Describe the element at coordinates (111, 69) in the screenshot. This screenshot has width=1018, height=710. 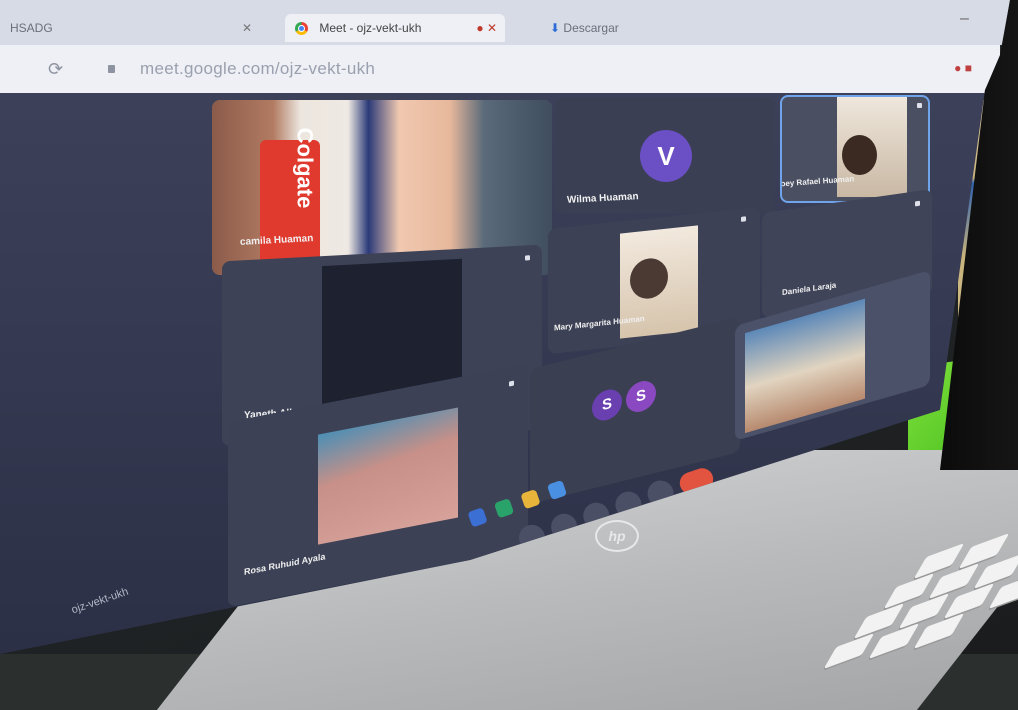
I see `lock-icon` at that location.